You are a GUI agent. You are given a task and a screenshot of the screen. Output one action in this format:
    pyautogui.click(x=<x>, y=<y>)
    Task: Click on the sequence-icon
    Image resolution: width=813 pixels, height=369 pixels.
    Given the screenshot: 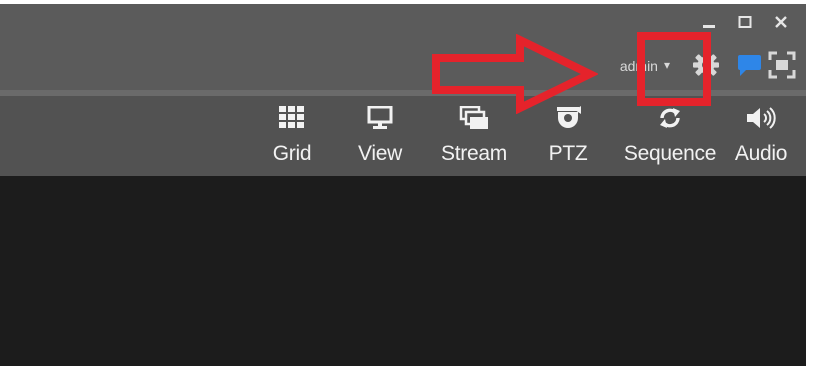 What is the action you would take?
    pyautogui.click(x=670, y=118)
    